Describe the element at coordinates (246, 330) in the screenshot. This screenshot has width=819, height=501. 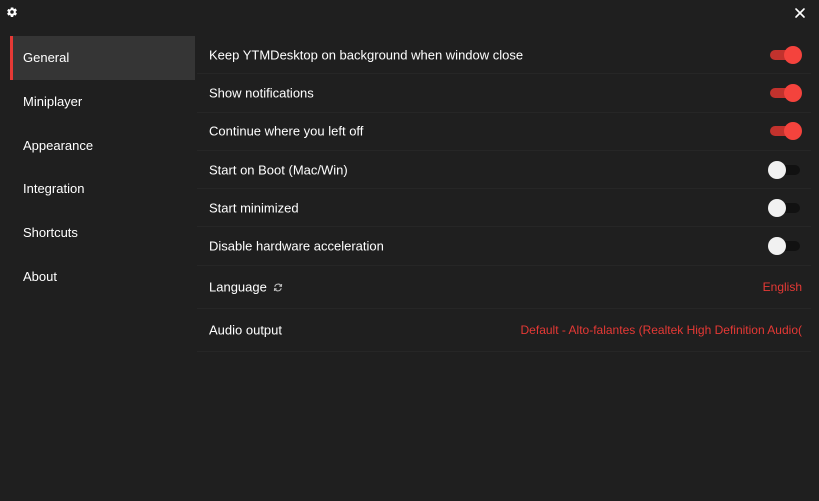
I see `setting-label: Audio output` at that location.